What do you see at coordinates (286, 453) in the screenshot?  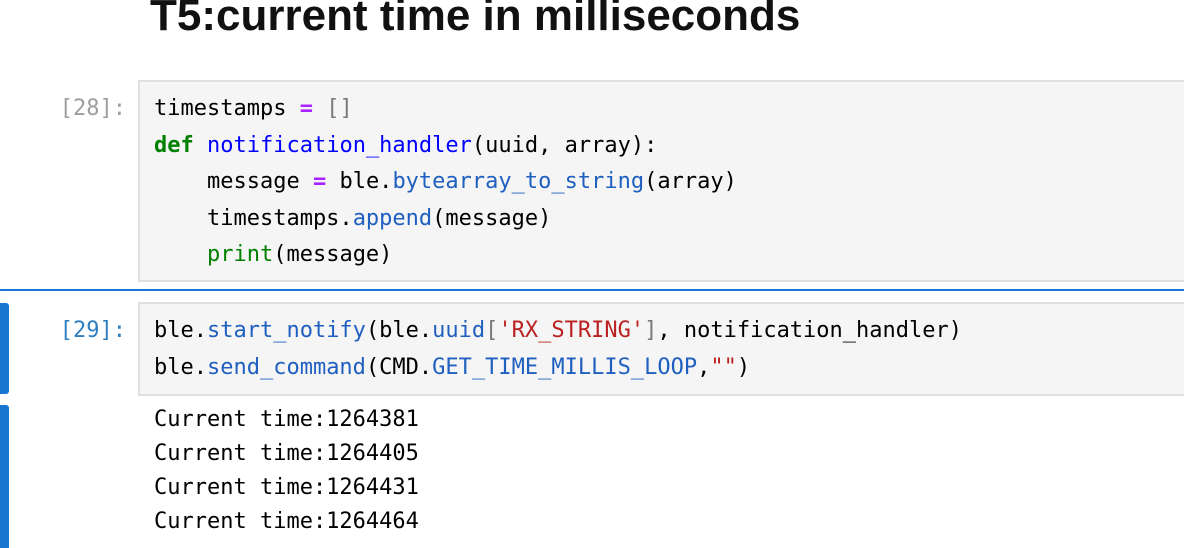 I see `output-line: Current time:1264405` at bounding box center [286, 453].